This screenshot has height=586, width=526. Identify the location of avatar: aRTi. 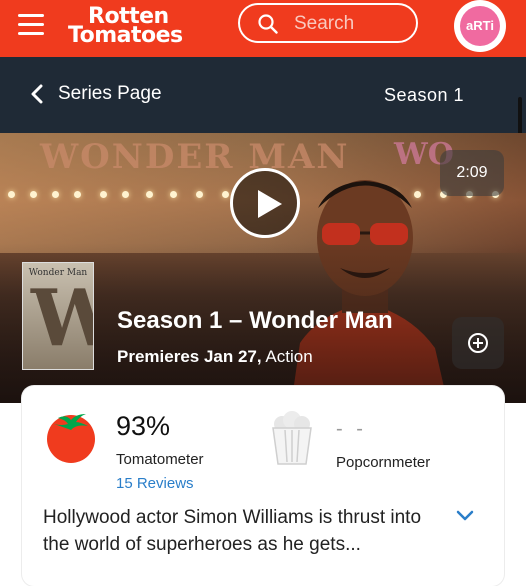
(480, 26).